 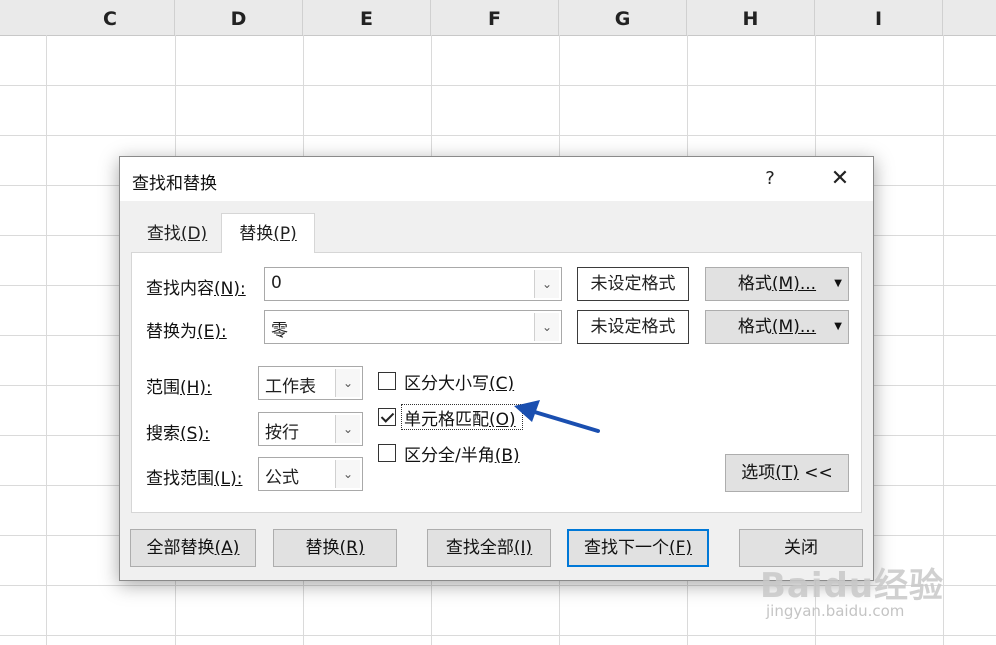 I want to click on look-in-value: 公式, so click(x=282, y=478).